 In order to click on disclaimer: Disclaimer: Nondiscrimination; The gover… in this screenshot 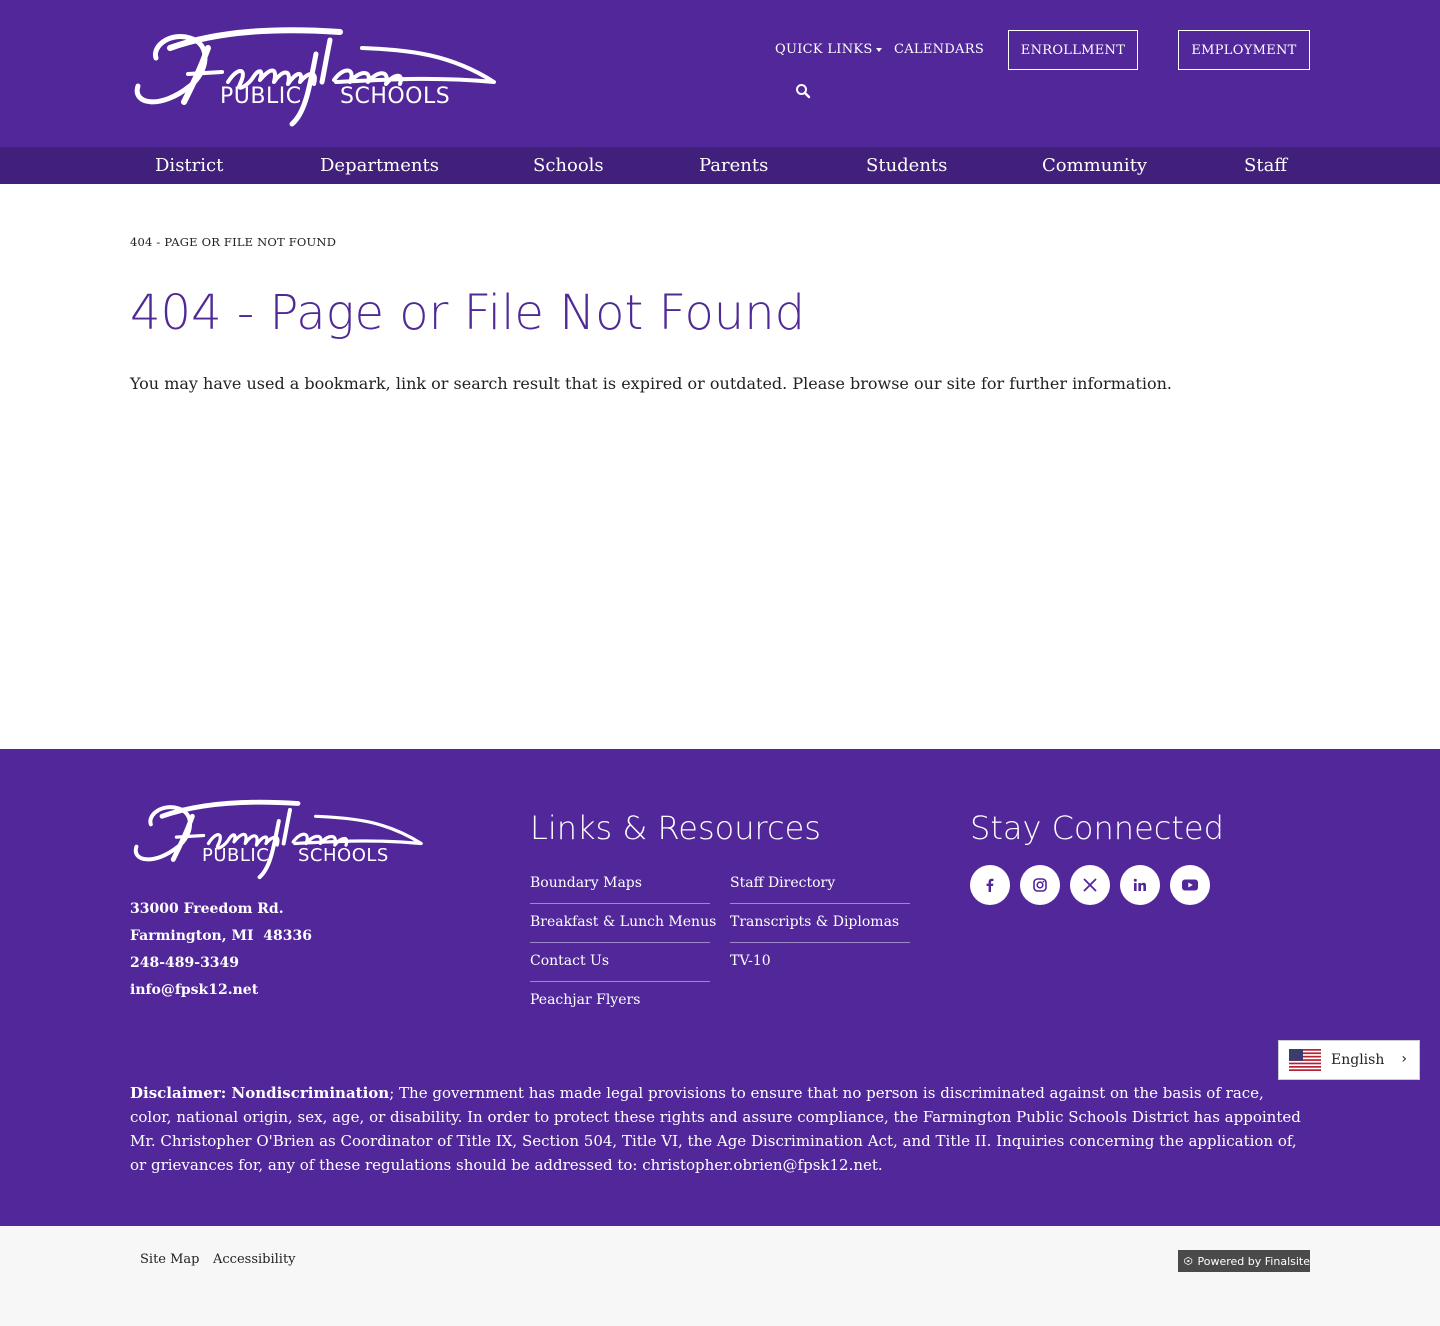, I will do `click(720, 1129)`.